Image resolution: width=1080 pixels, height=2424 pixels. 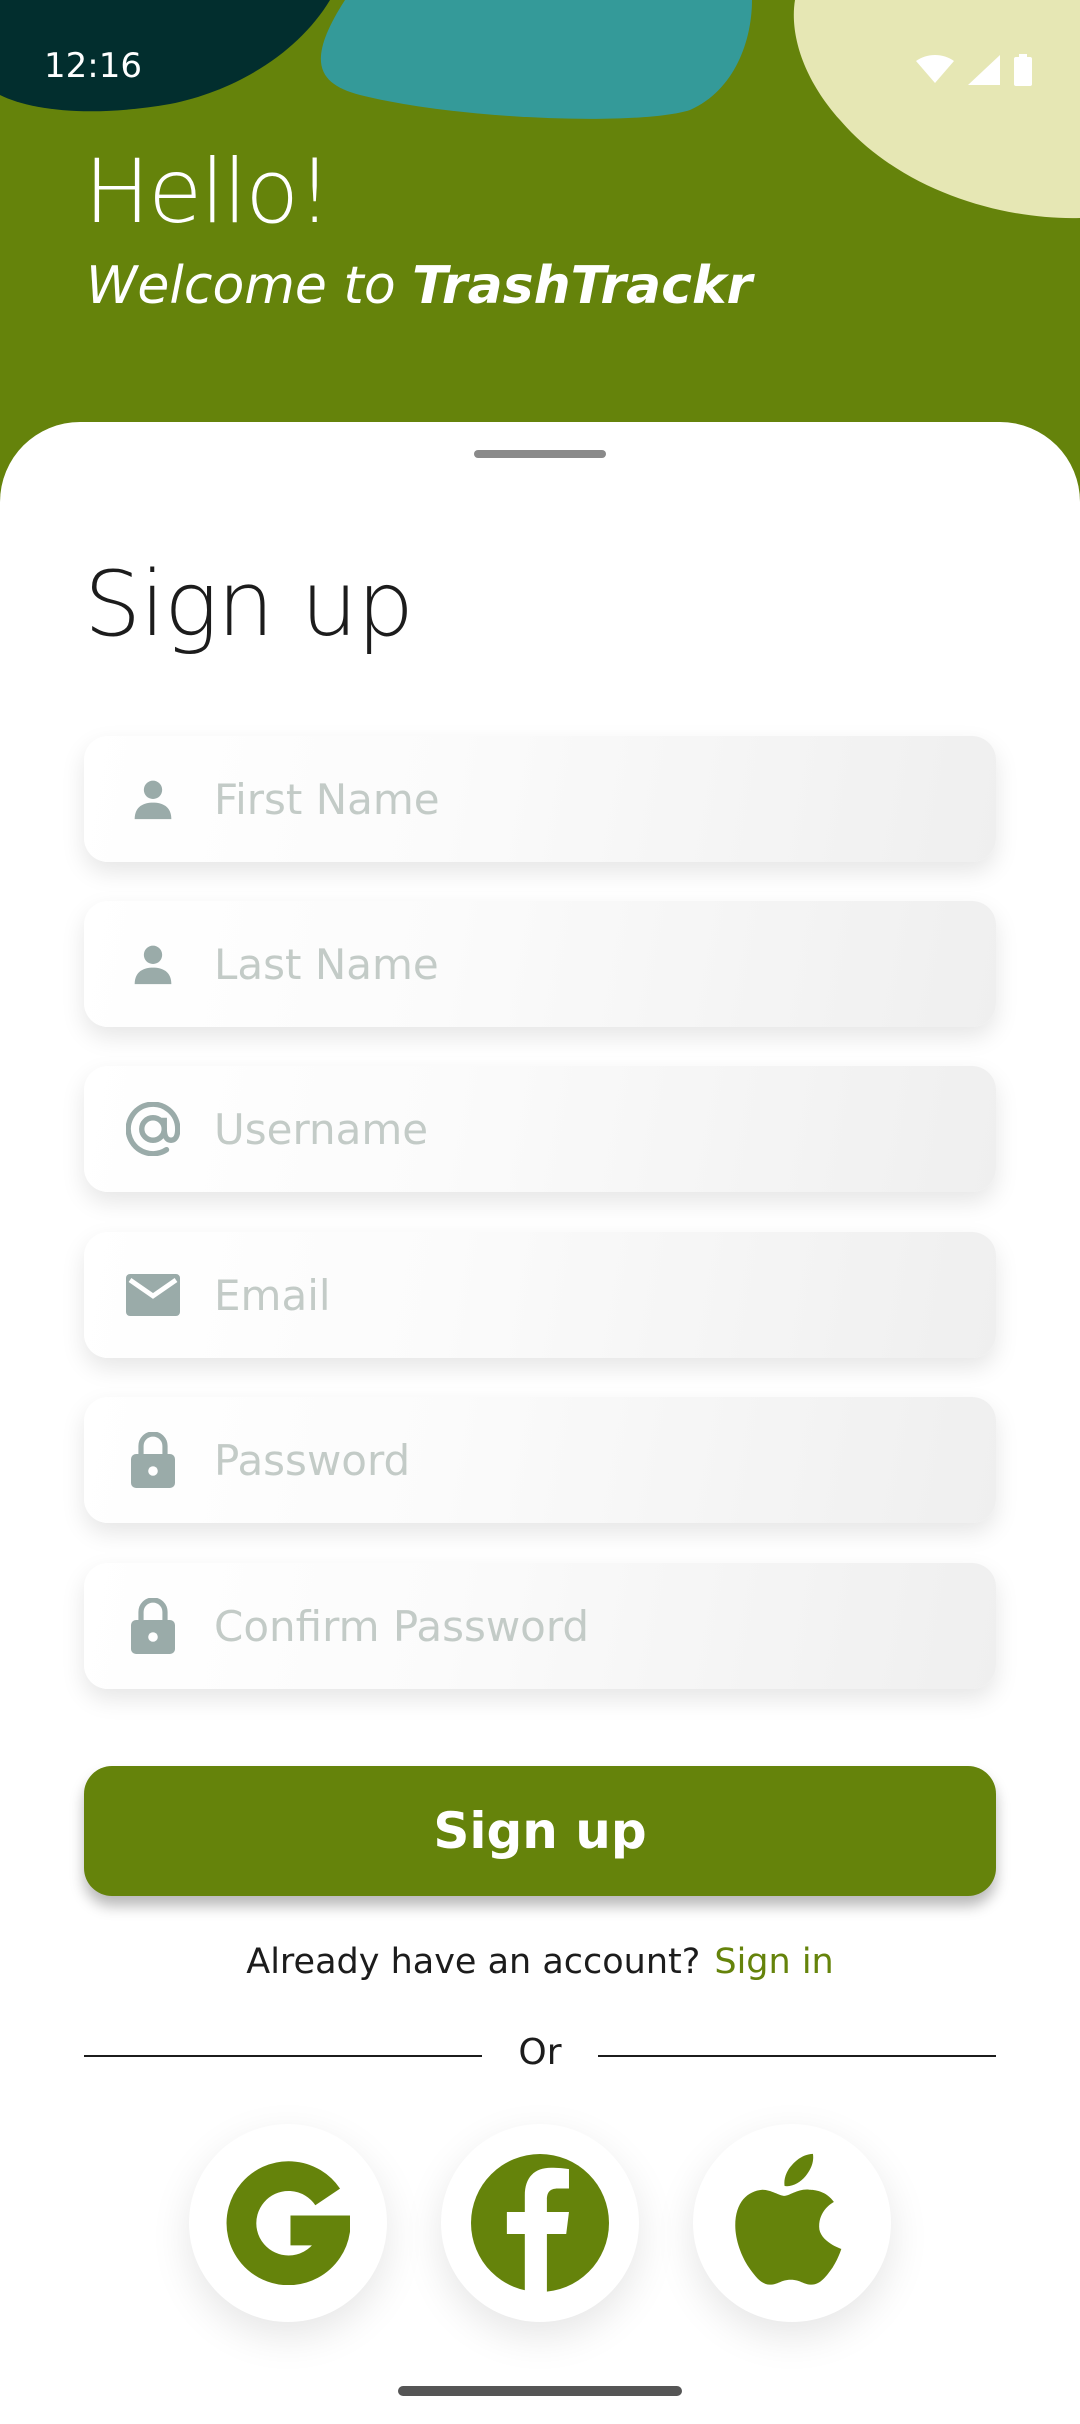 I want to click on home-indicator, so click(x=540, y=2391).